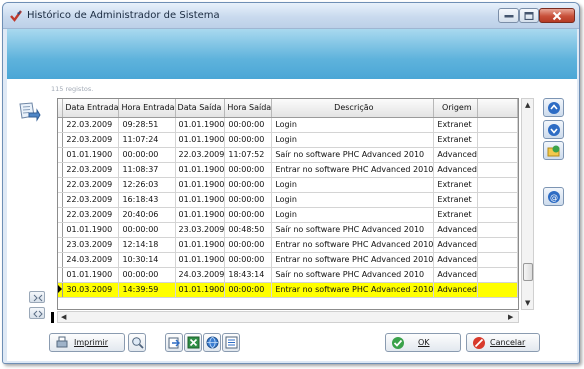 The image size is (584, 369). I want to click on ok-label: OK, so click(424, 342).